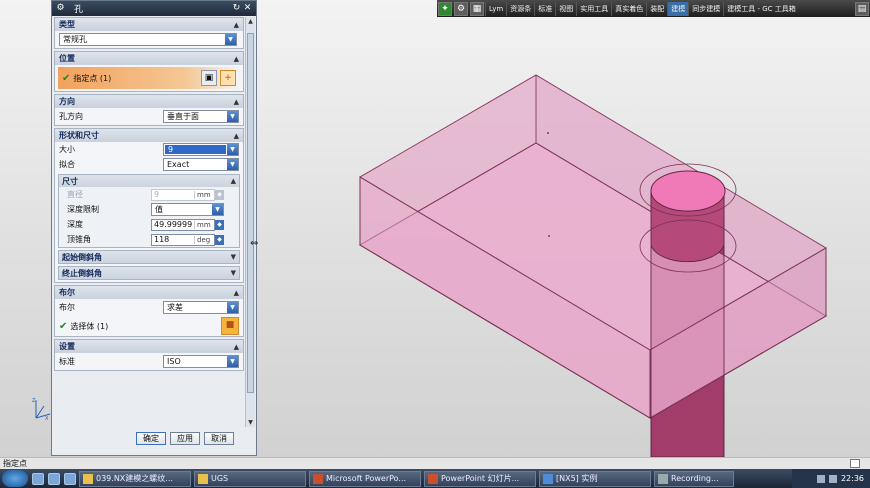  I want to click on section-label: 类型, so click(67, 24).